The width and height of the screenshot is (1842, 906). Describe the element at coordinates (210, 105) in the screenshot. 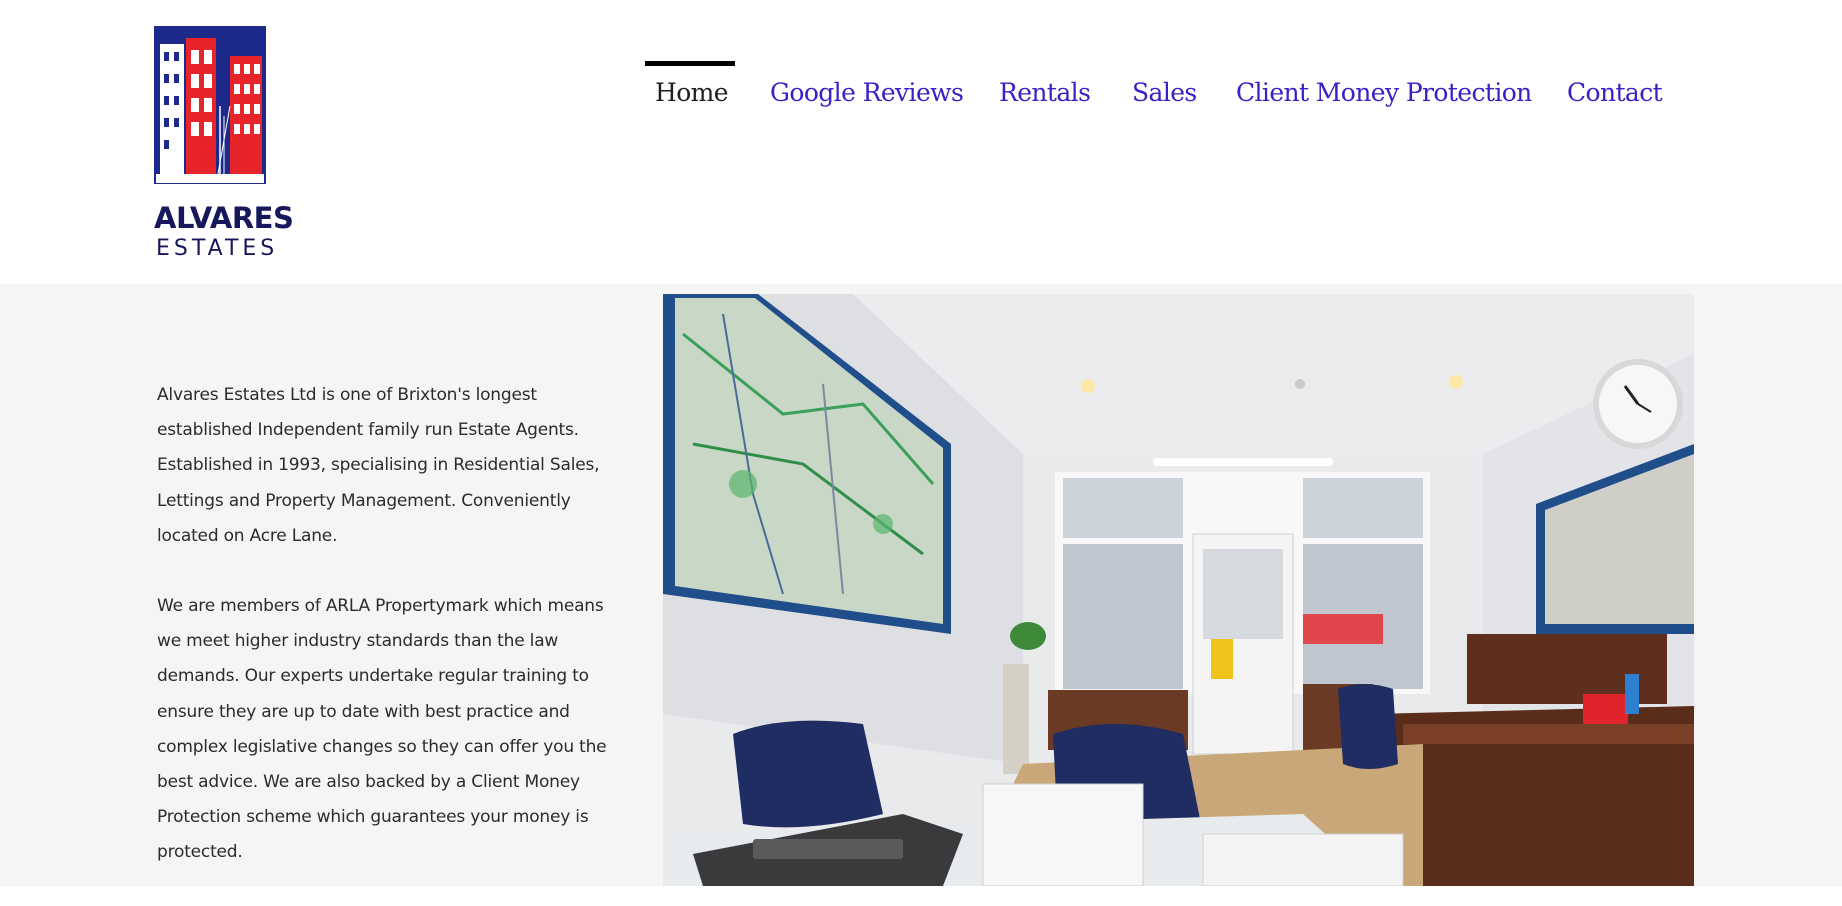

I see `building-logo-icon` at that location.